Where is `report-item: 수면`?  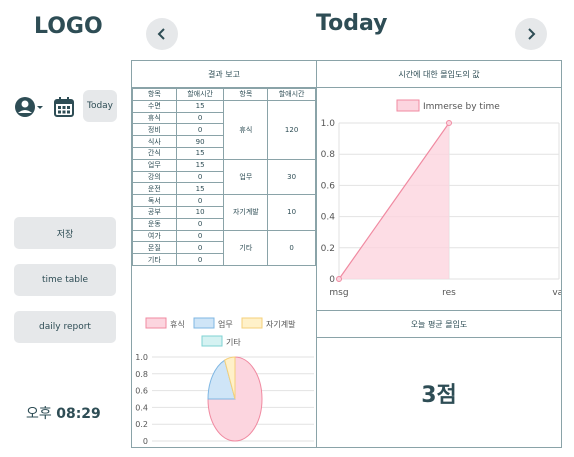
report-item: 수면 is located at coordinates (154, 106).